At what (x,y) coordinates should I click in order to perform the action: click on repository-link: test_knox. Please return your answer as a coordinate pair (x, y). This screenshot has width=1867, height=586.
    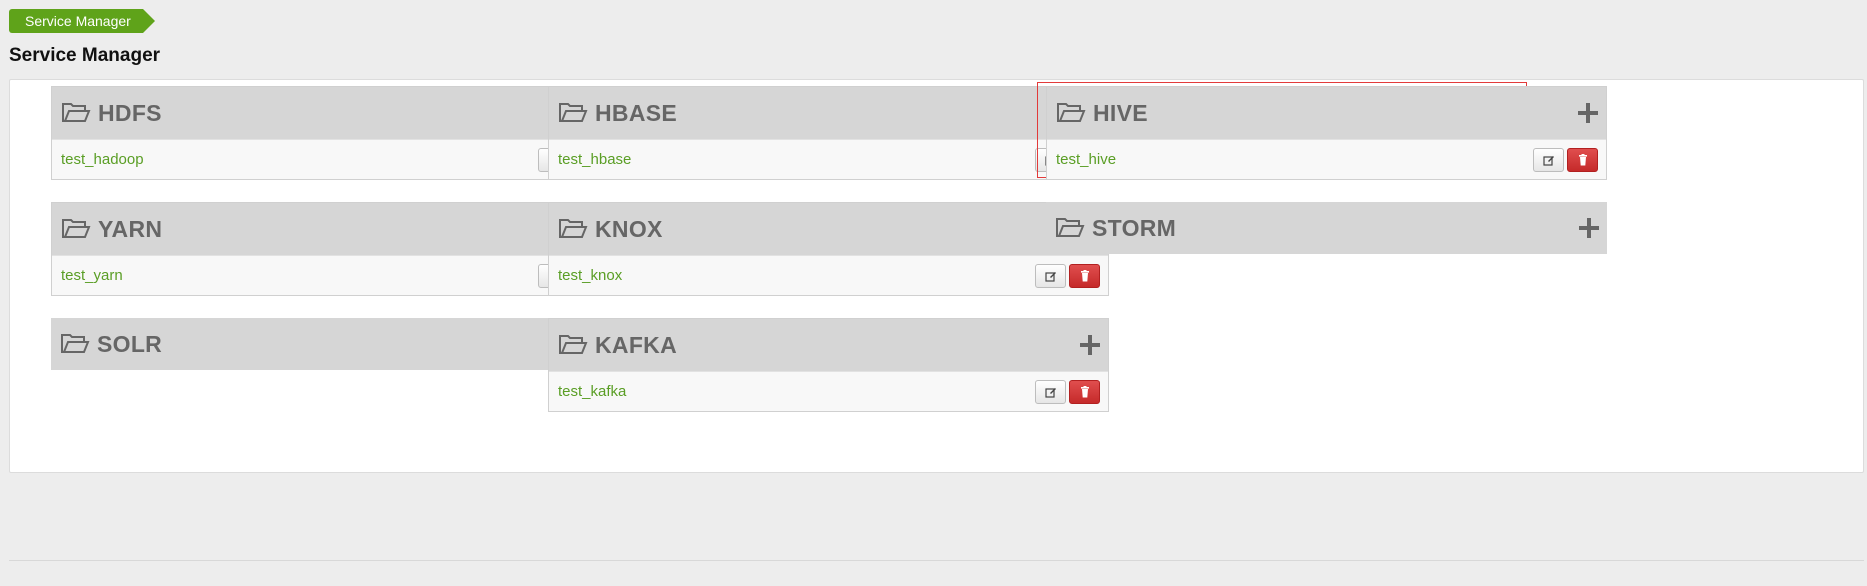
    Looking at the image, I should click on (590, 275).